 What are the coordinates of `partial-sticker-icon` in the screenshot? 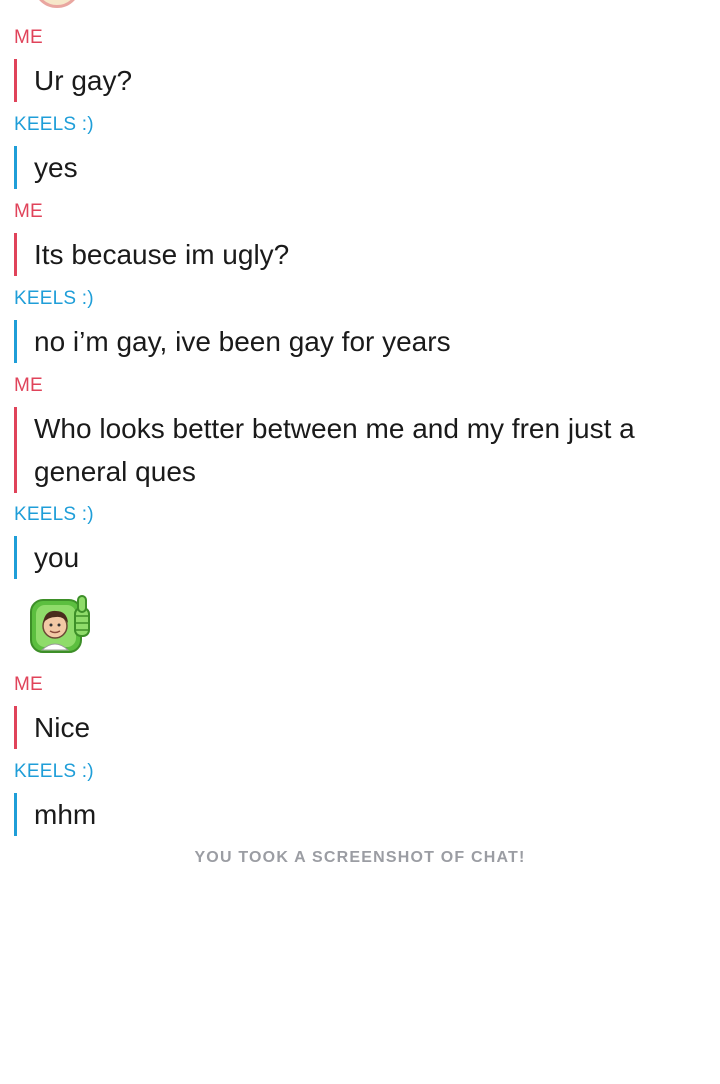 It's located at (57, 4).